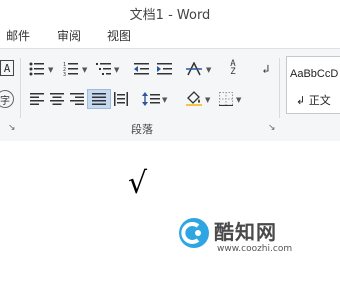 The image size is (340, 291). Describe the element at coordinates (104, 69) in the screenshot. I see `multilevel-list-icon` at that location.